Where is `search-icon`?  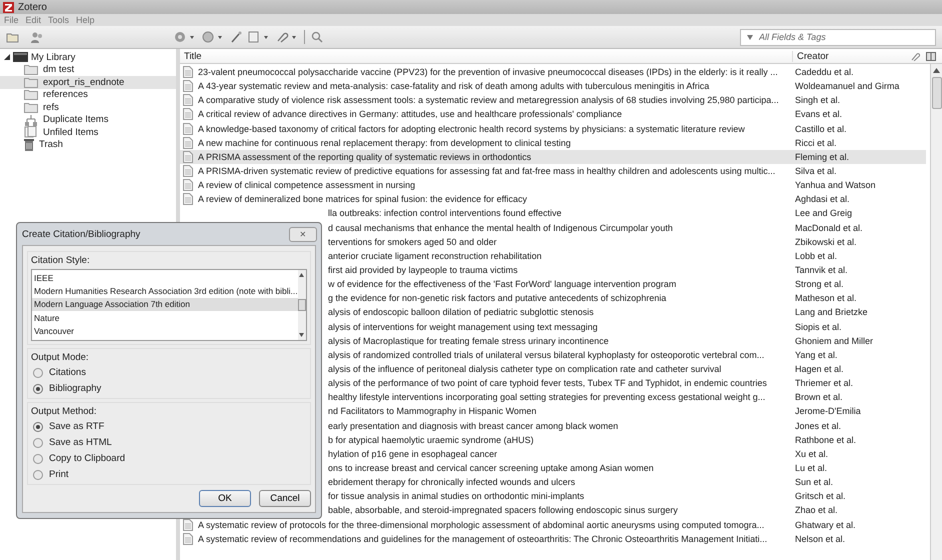 search-icon is located at coordinates (317, 37).